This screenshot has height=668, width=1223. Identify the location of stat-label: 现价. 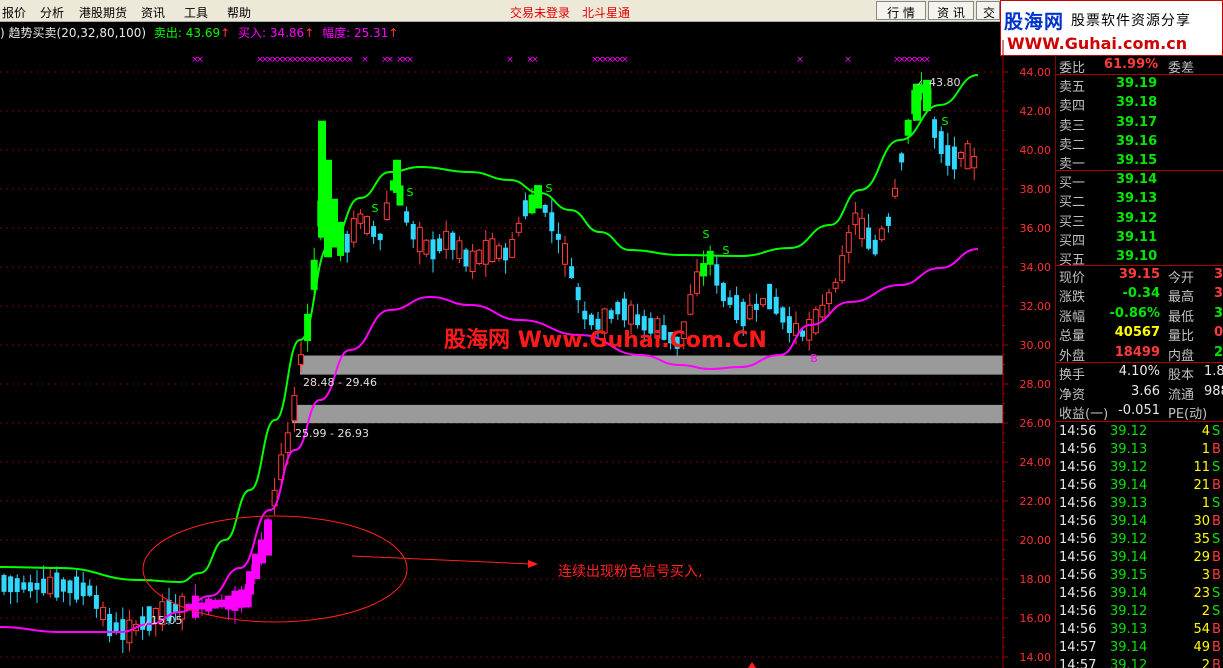
(1072, 278).